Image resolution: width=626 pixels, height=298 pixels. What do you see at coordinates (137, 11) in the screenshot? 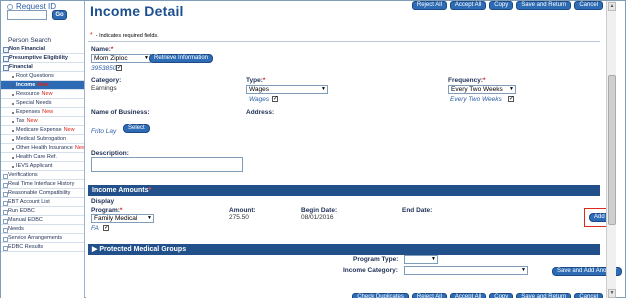
I see `page-title: Income Detail` at bounding box center [137, 11].